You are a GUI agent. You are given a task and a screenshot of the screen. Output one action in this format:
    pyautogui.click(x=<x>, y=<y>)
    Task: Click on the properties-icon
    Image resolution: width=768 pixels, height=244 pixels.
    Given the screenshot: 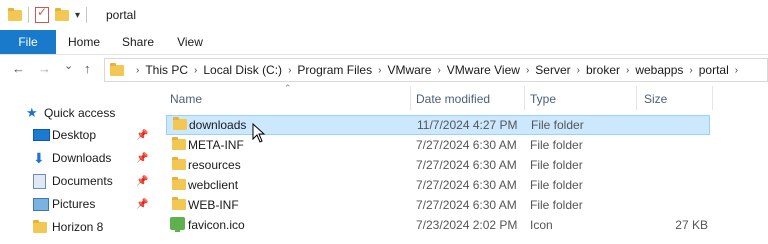 What is the action you would take?
    pyautogui.click(x=42, y=14)
    